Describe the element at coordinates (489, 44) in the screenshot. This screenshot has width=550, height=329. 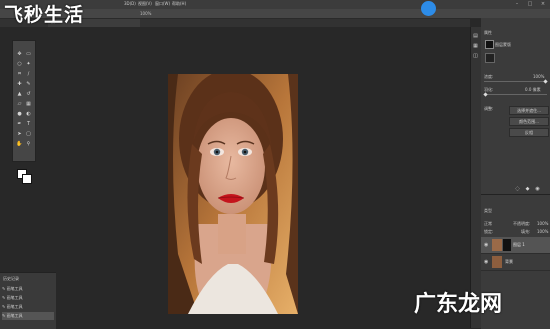
I see `mask-thumbnail` at that location.